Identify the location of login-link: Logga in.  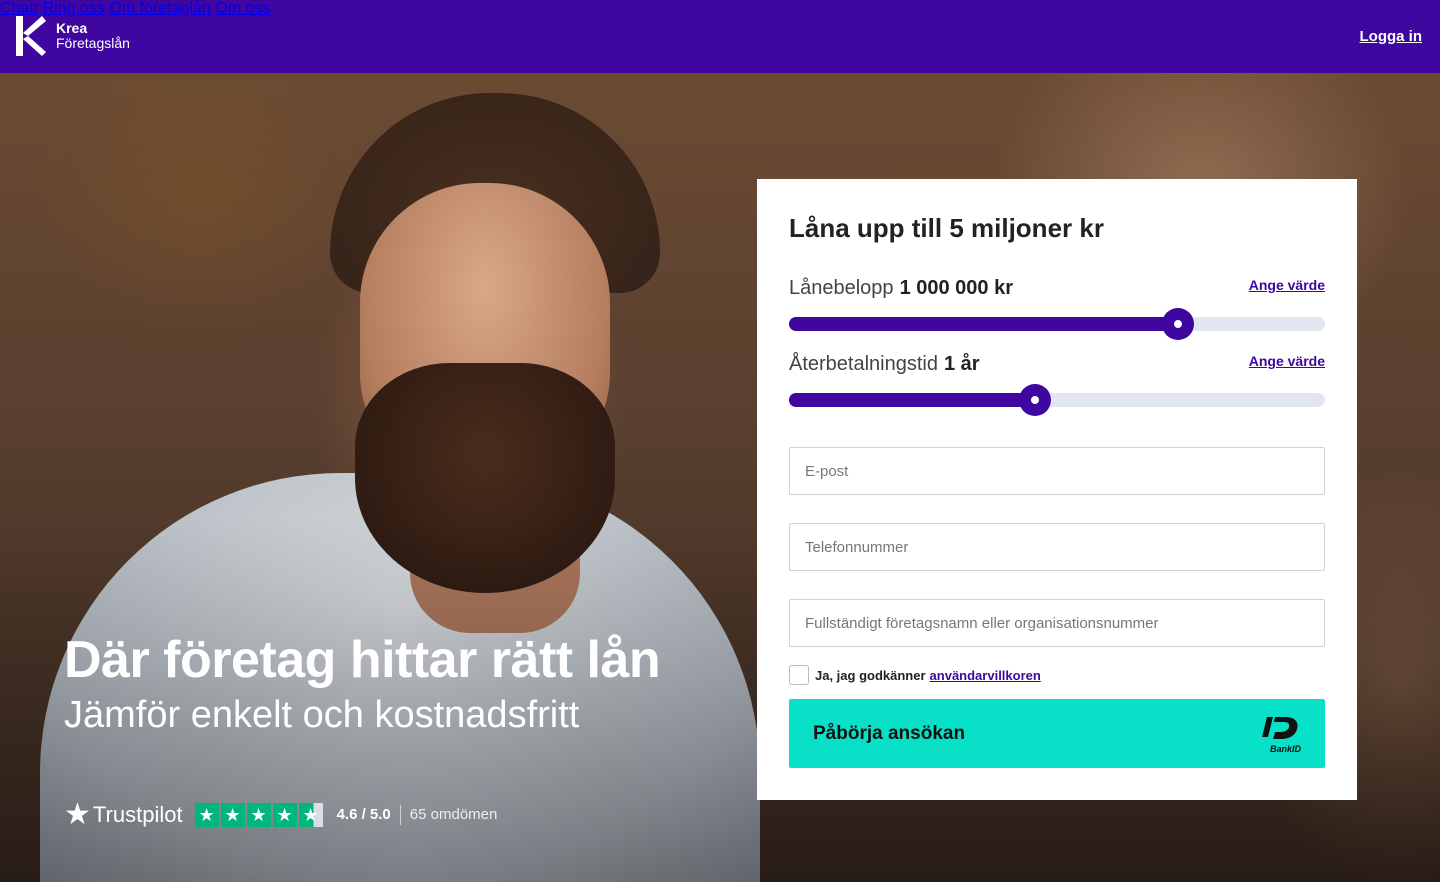
(1391, 36).